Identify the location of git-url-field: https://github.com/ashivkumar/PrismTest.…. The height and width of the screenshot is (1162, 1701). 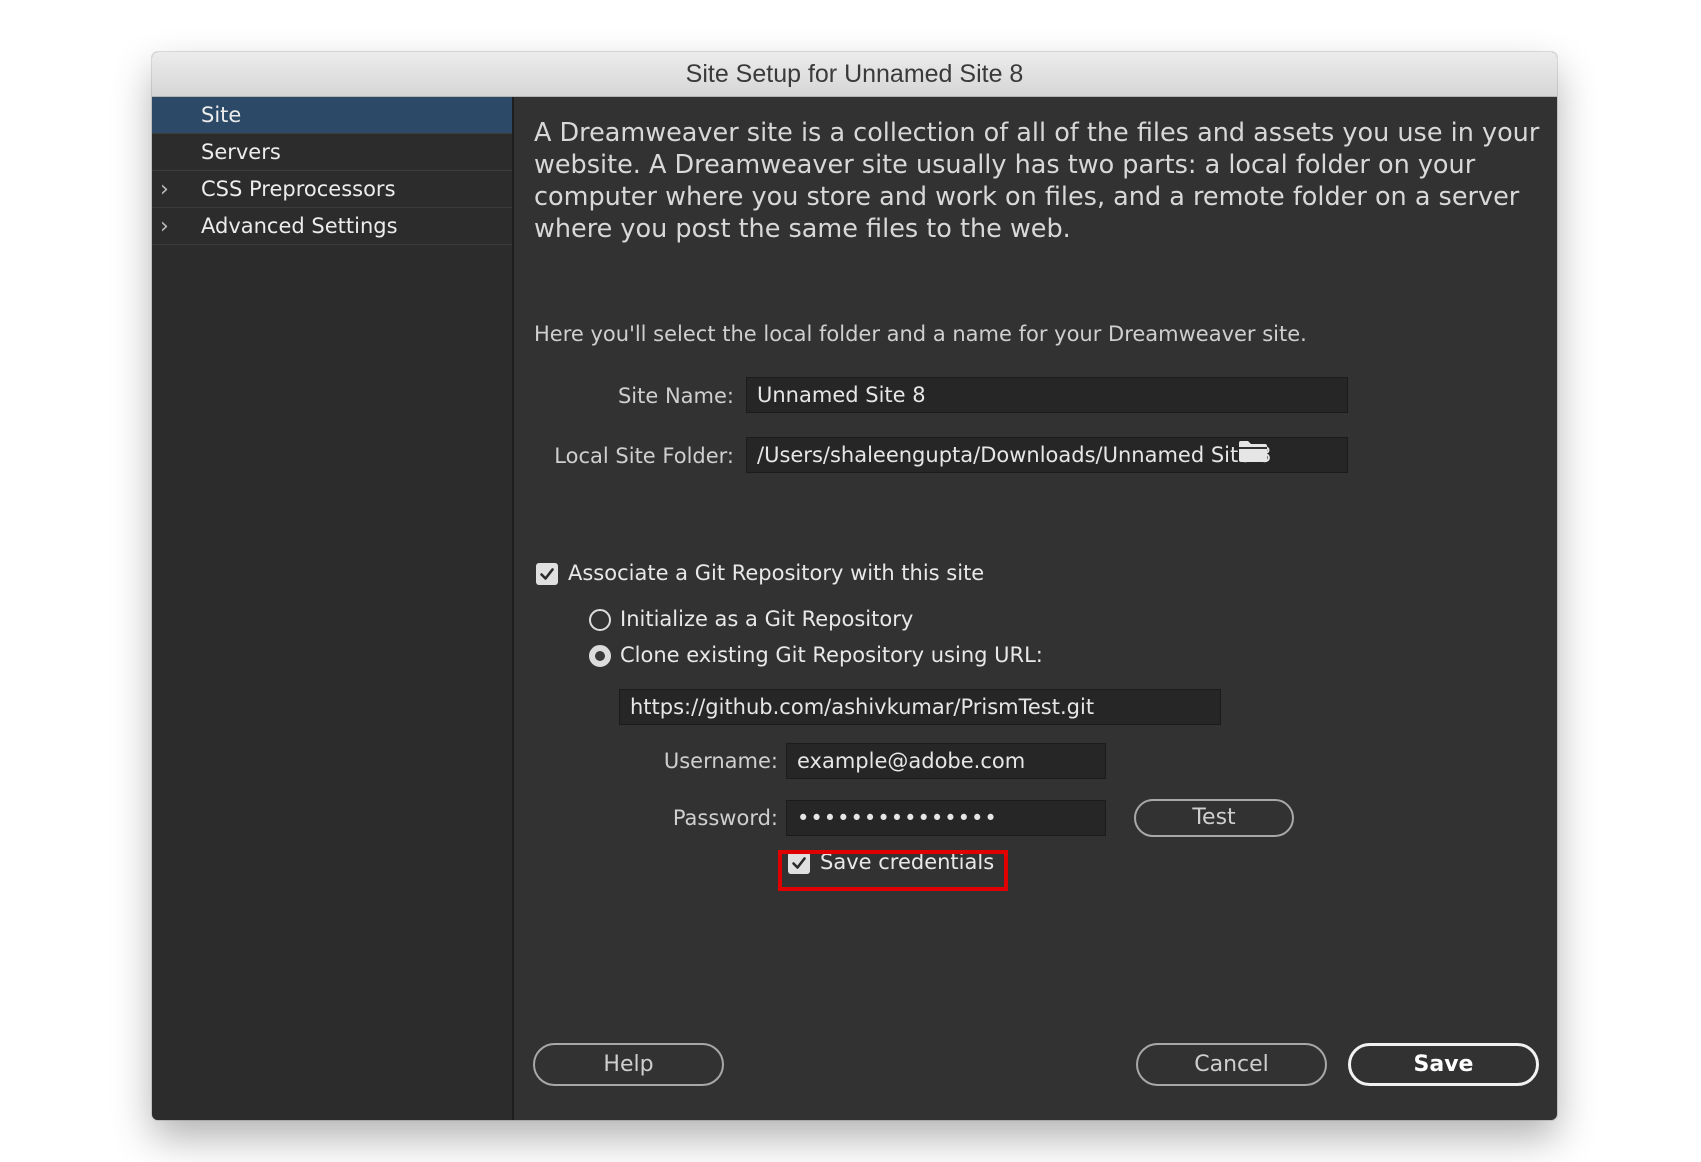
(920, 707).